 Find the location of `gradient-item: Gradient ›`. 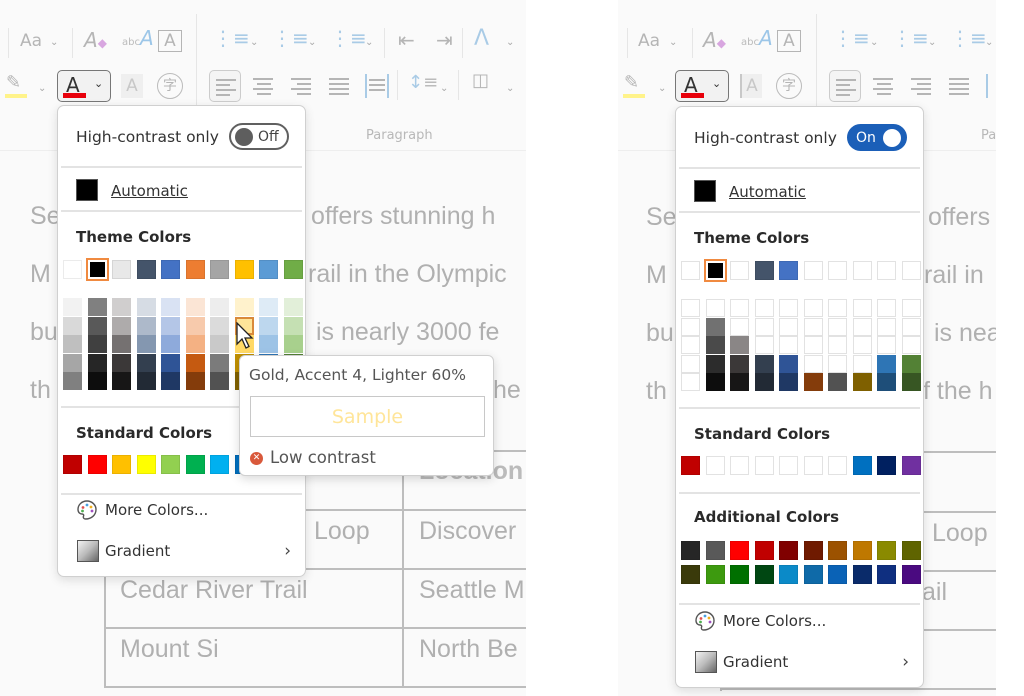

gradient-item: Gradient › is located at coordinates (799, 662).